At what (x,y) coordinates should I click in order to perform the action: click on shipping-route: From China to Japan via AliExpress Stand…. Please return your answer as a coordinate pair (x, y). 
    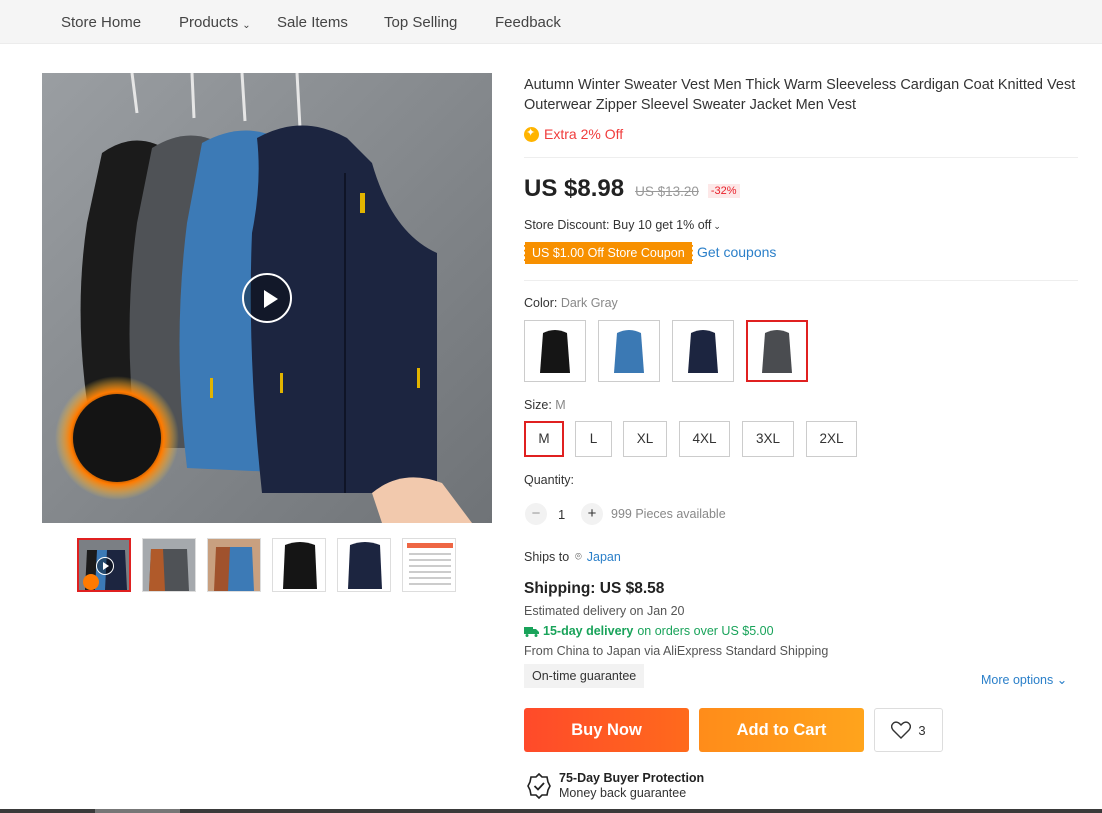
    Looking at the image, I should click on (676, 651).